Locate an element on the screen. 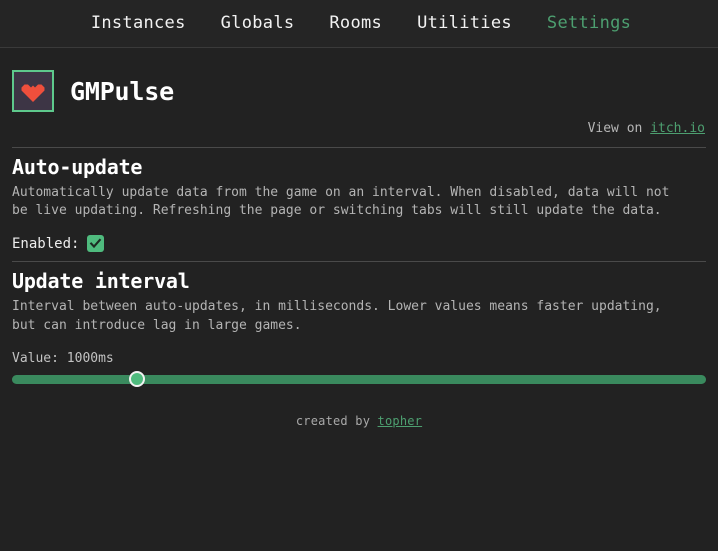  auto-update-enabled-row: Enabled: is located at coordinates (359, 244).